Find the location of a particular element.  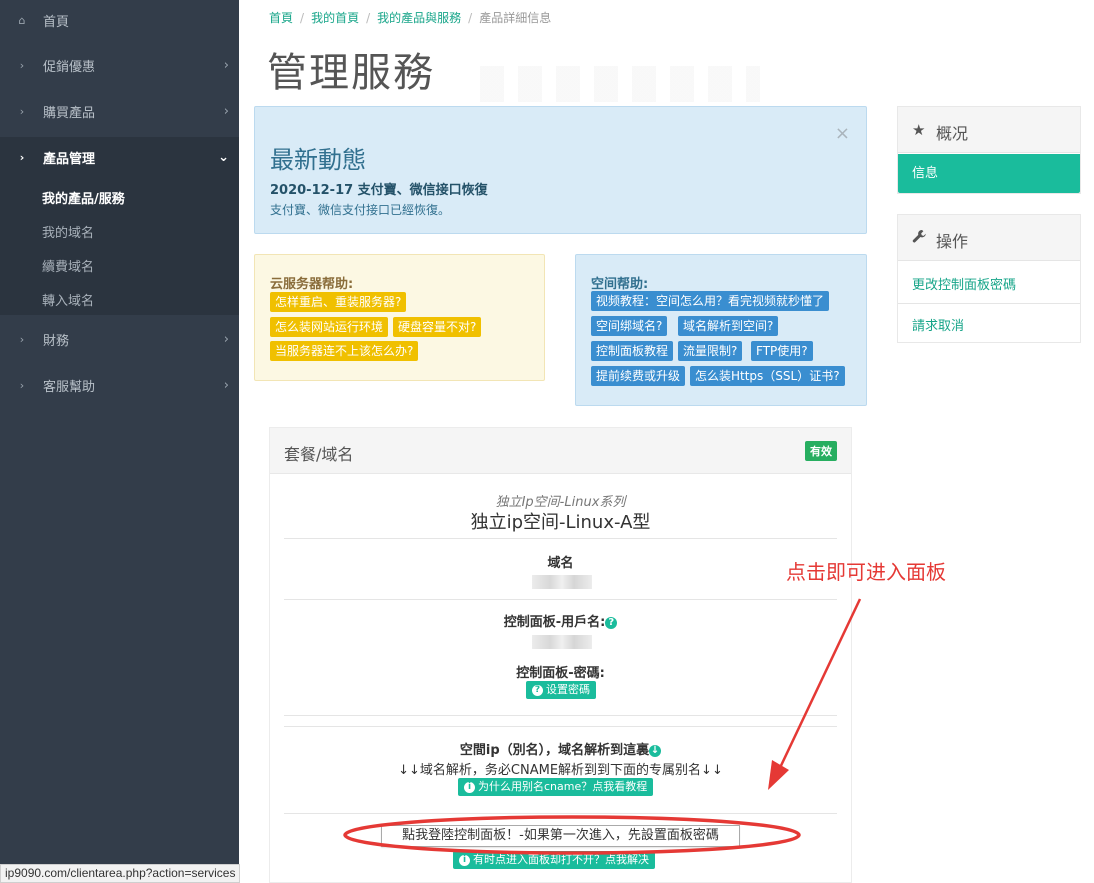

announcement-date-title: 2020-12-17 支付寶、微信接口恢復 is located at coordinates (379, 188).